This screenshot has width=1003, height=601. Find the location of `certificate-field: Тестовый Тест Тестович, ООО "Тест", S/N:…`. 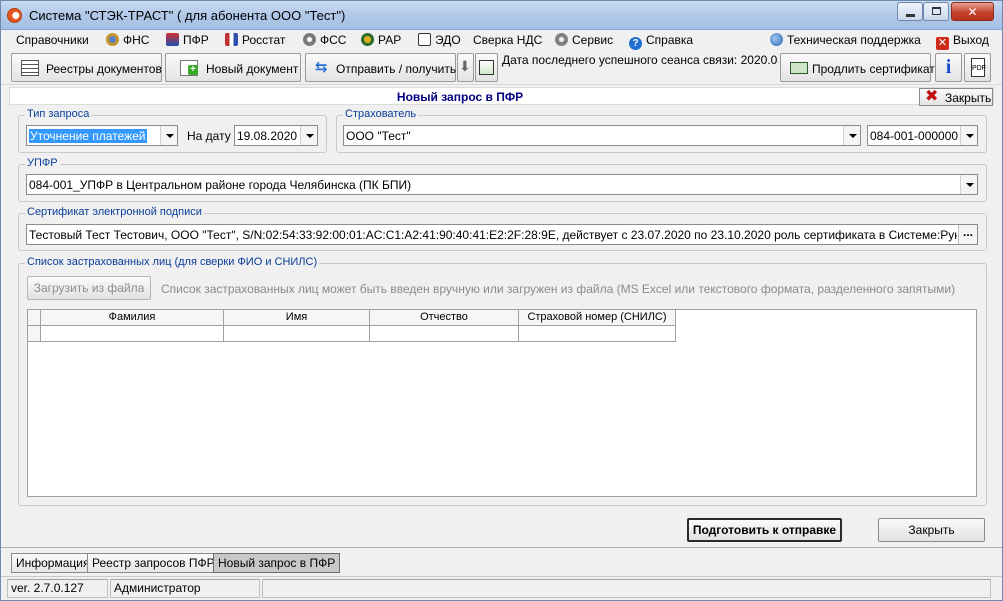

certificate-field: Тестовый Тест Тестович, ООО "Тест", S/N:… is located at coordinates (502, 234).